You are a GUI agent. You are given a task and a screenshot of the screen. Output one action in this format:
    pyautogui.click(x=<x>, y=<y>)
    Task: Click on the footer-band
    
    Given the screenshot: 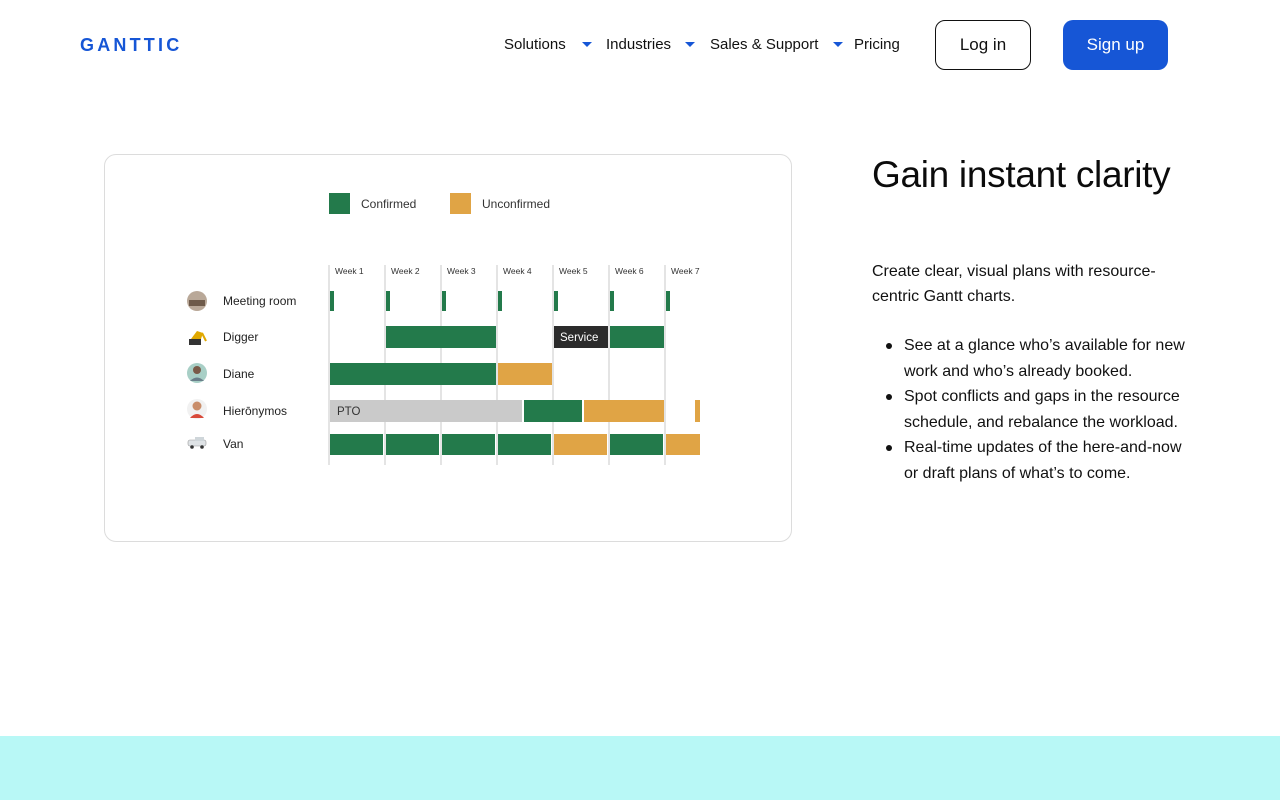 What is the action you would take?
    pyautogui.click(x=640, y=768)
    